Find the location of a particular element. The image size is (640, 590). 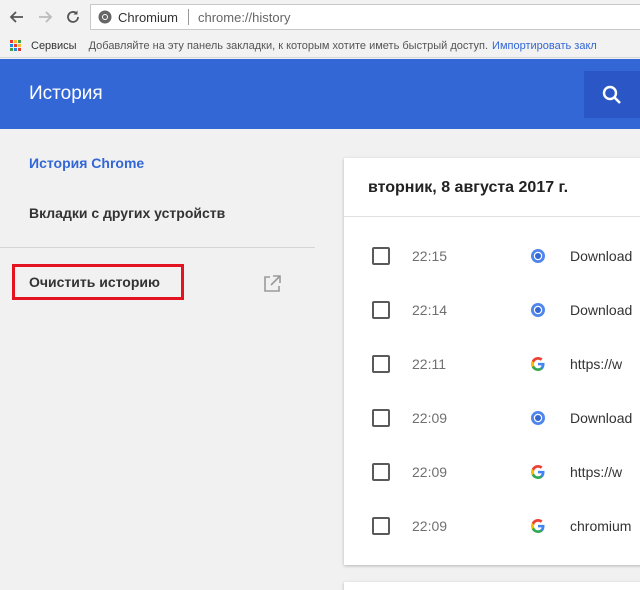

import-bookmarks-link: Импортировать закл is located at coordinates (544, 46).